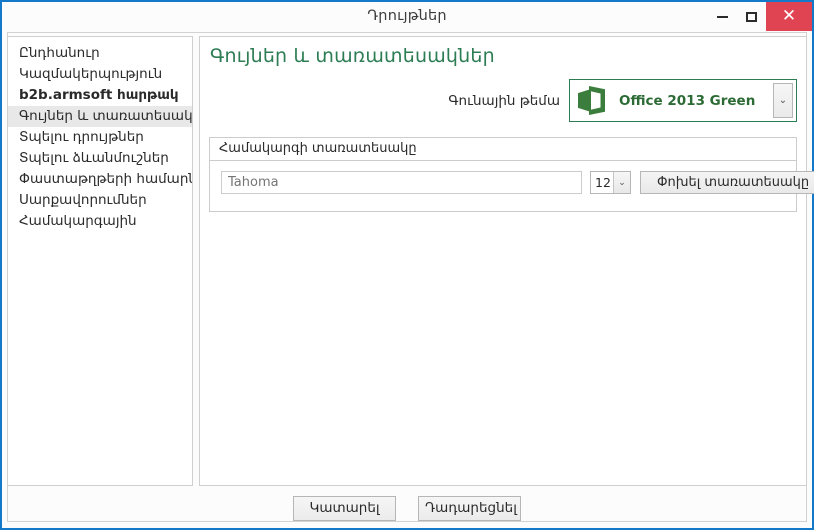 The image size is (814, 530). What do you see at coordinates (504, 100) in the screenshot?
I see `theme-label: Գունային թեմա` at bounding box center [504, 100].